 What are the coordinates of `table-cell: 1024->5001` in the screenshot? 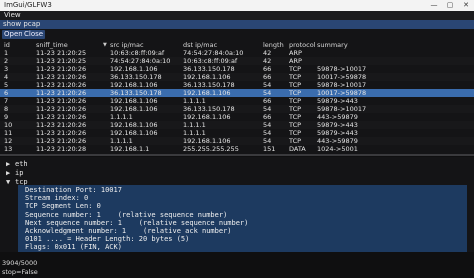 It's located at (337, 149).